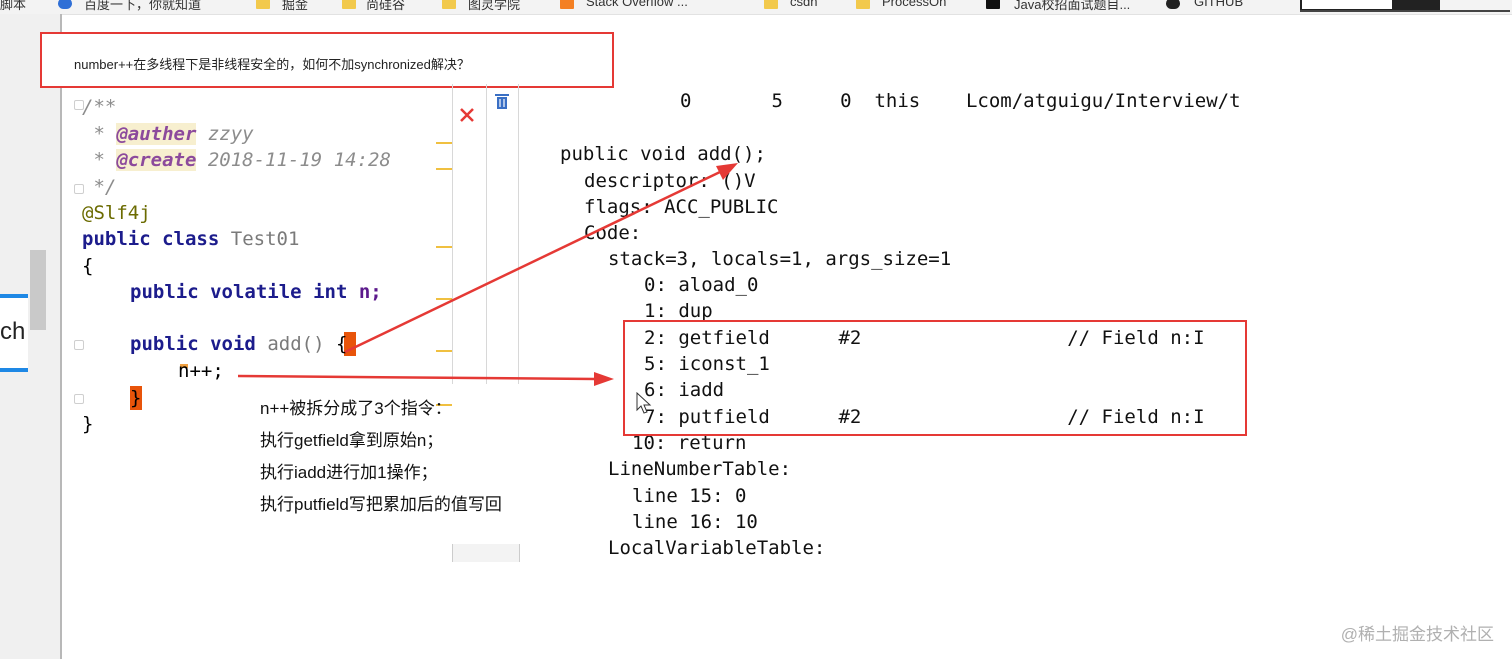  I want to click on arrow-to-method, so click(532, 262).